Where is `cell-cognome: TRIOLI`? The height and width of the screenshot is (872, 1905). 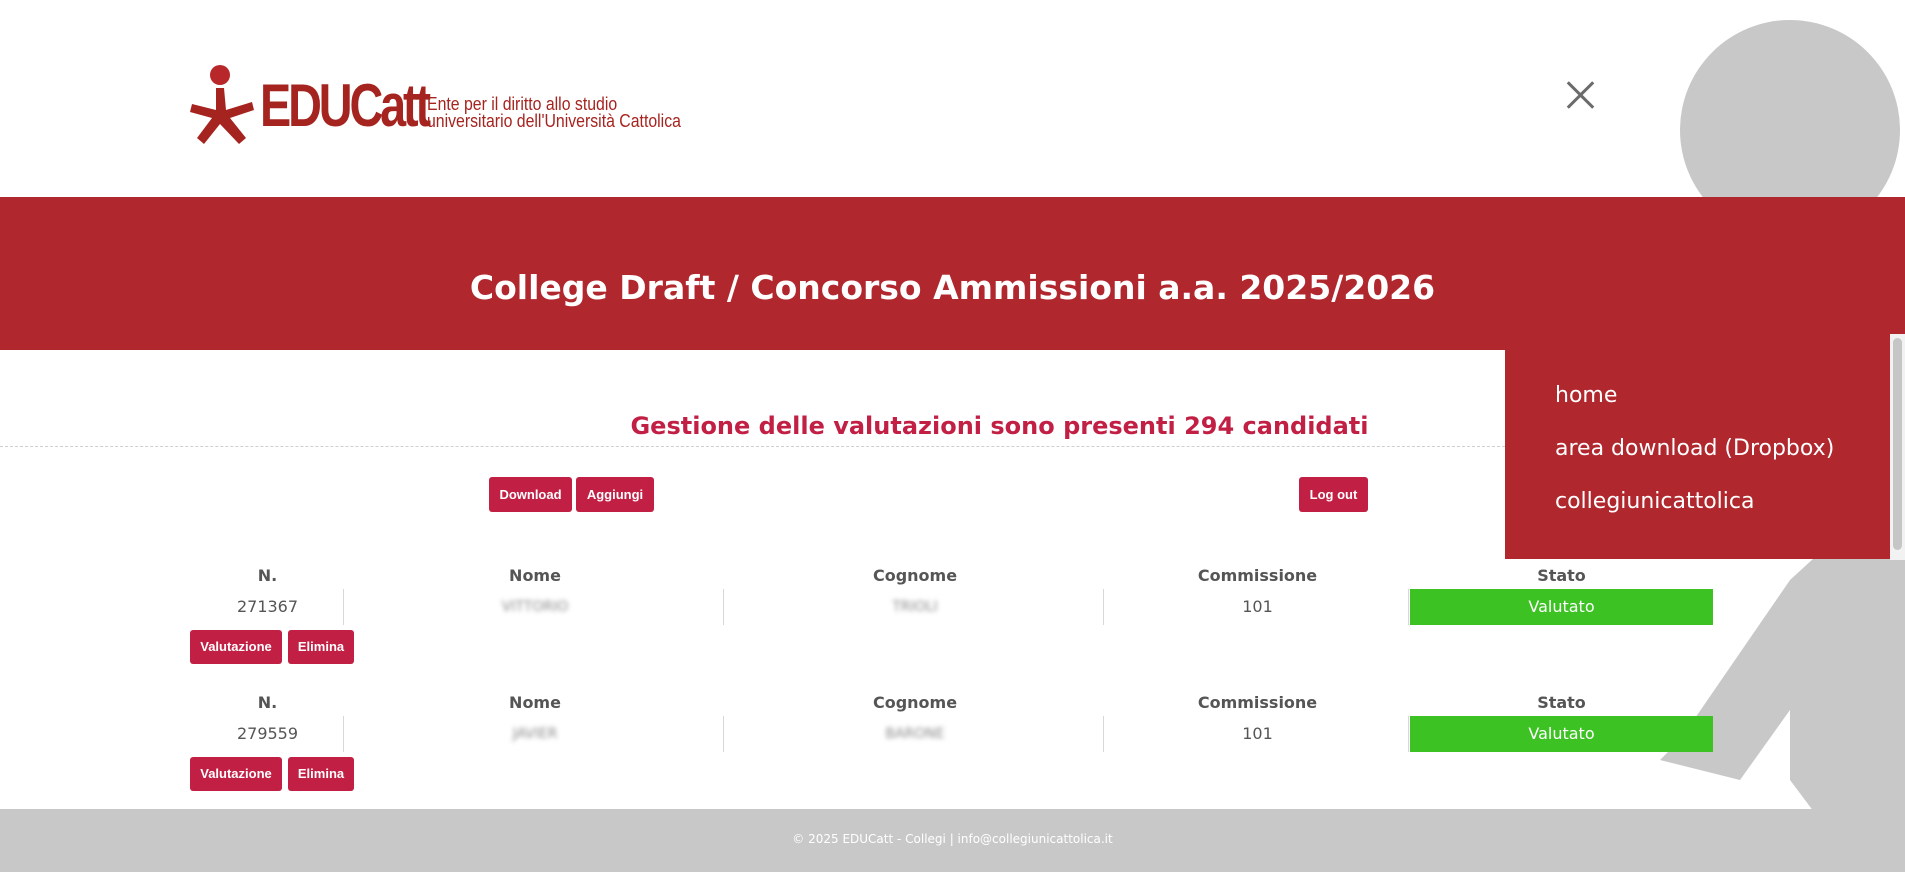
cell-cognome: TRIOLI is located at coordinates (915, 607).